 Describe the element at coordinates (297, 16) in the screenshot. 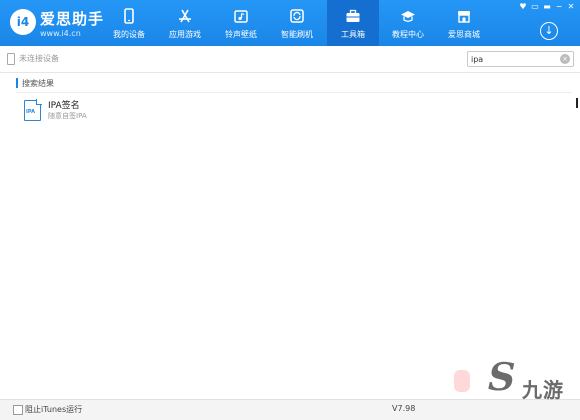

I see `flash-refresh-icon` at that location.